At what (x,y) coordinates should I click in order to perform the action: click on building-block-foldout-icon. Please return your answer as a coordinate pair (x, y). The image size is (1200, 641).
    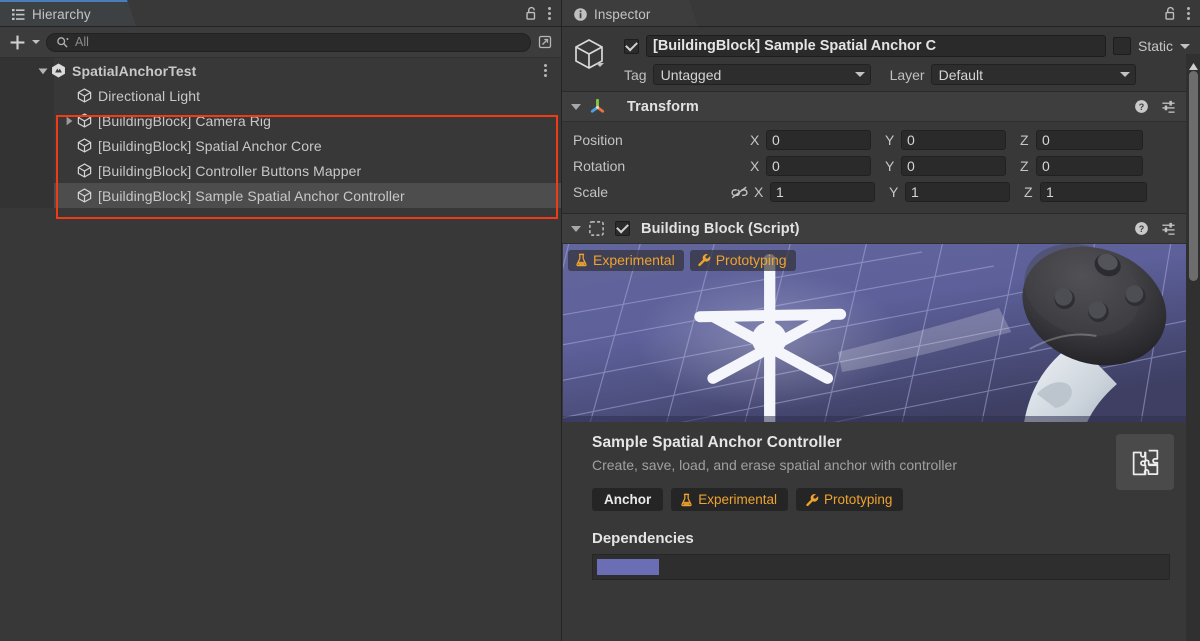
    Looking at the image, I should click on (576, 229).